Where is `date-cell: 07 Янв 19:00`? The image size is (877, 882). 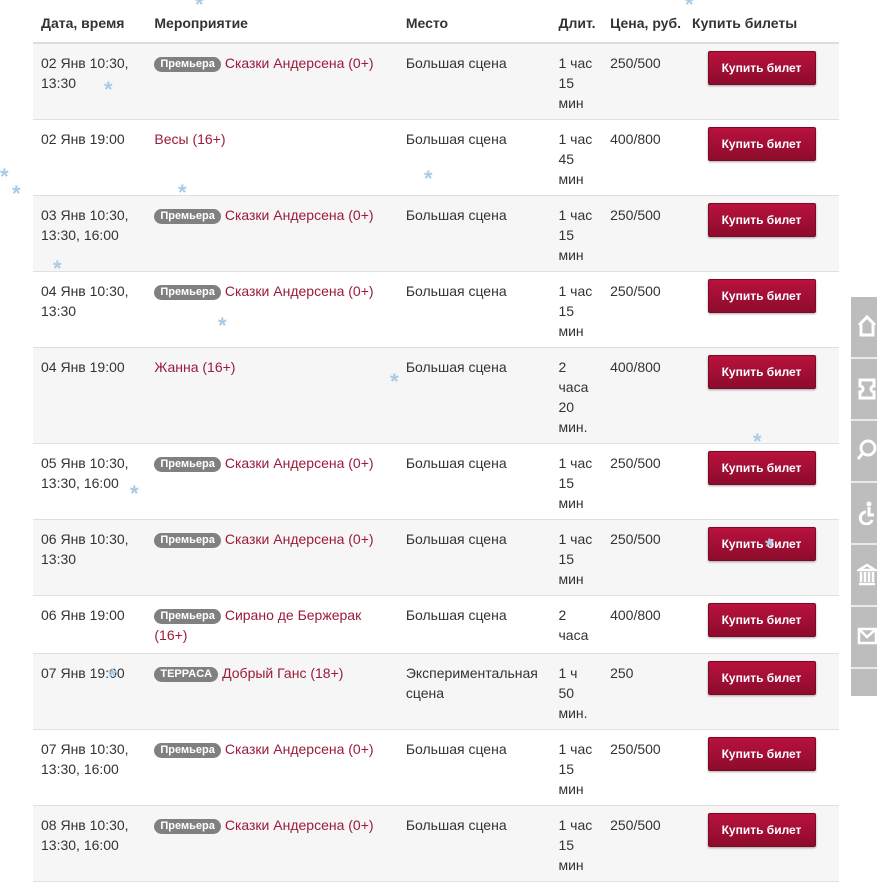
date-cell: 07 Янв 19:00 is located at coordinates (90, 691).